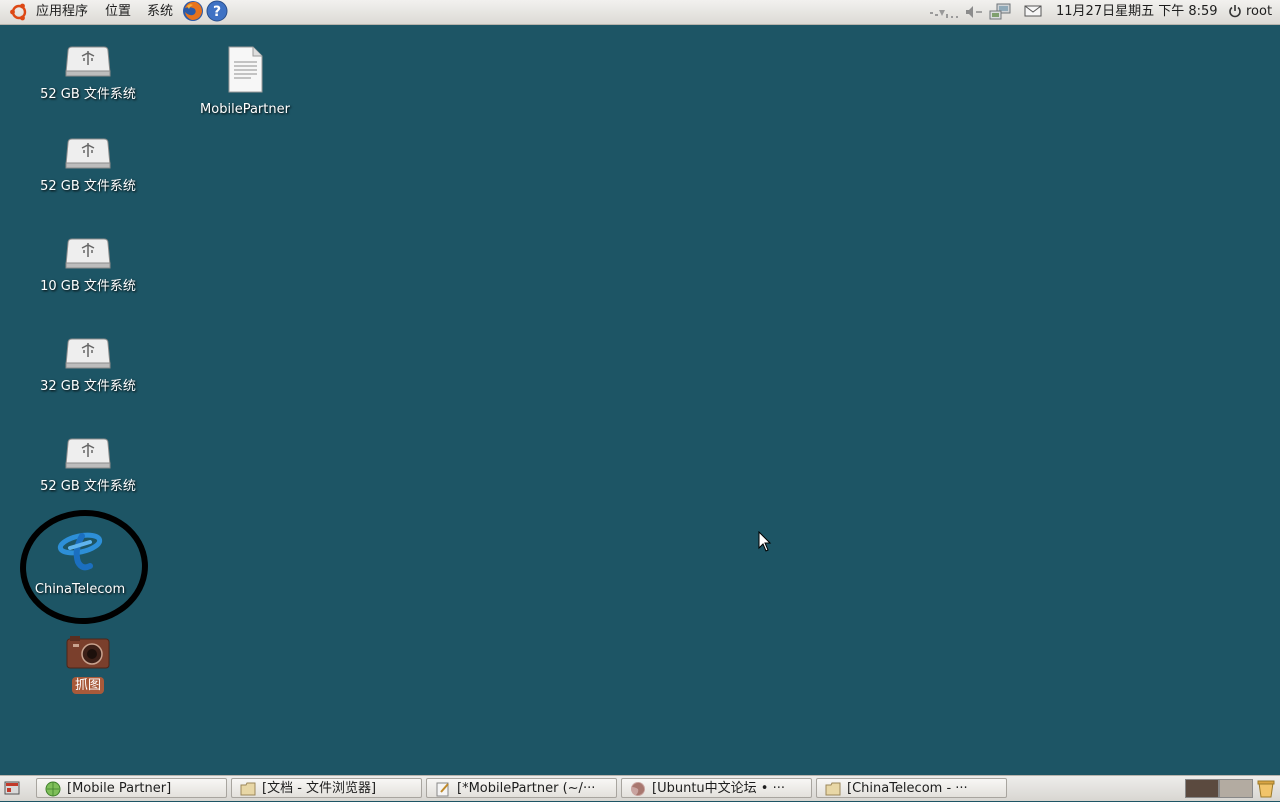 This screenshot has width=1280, height=802. I want to click on desktop-icon-label: MobilePartner, so click(245, 109).